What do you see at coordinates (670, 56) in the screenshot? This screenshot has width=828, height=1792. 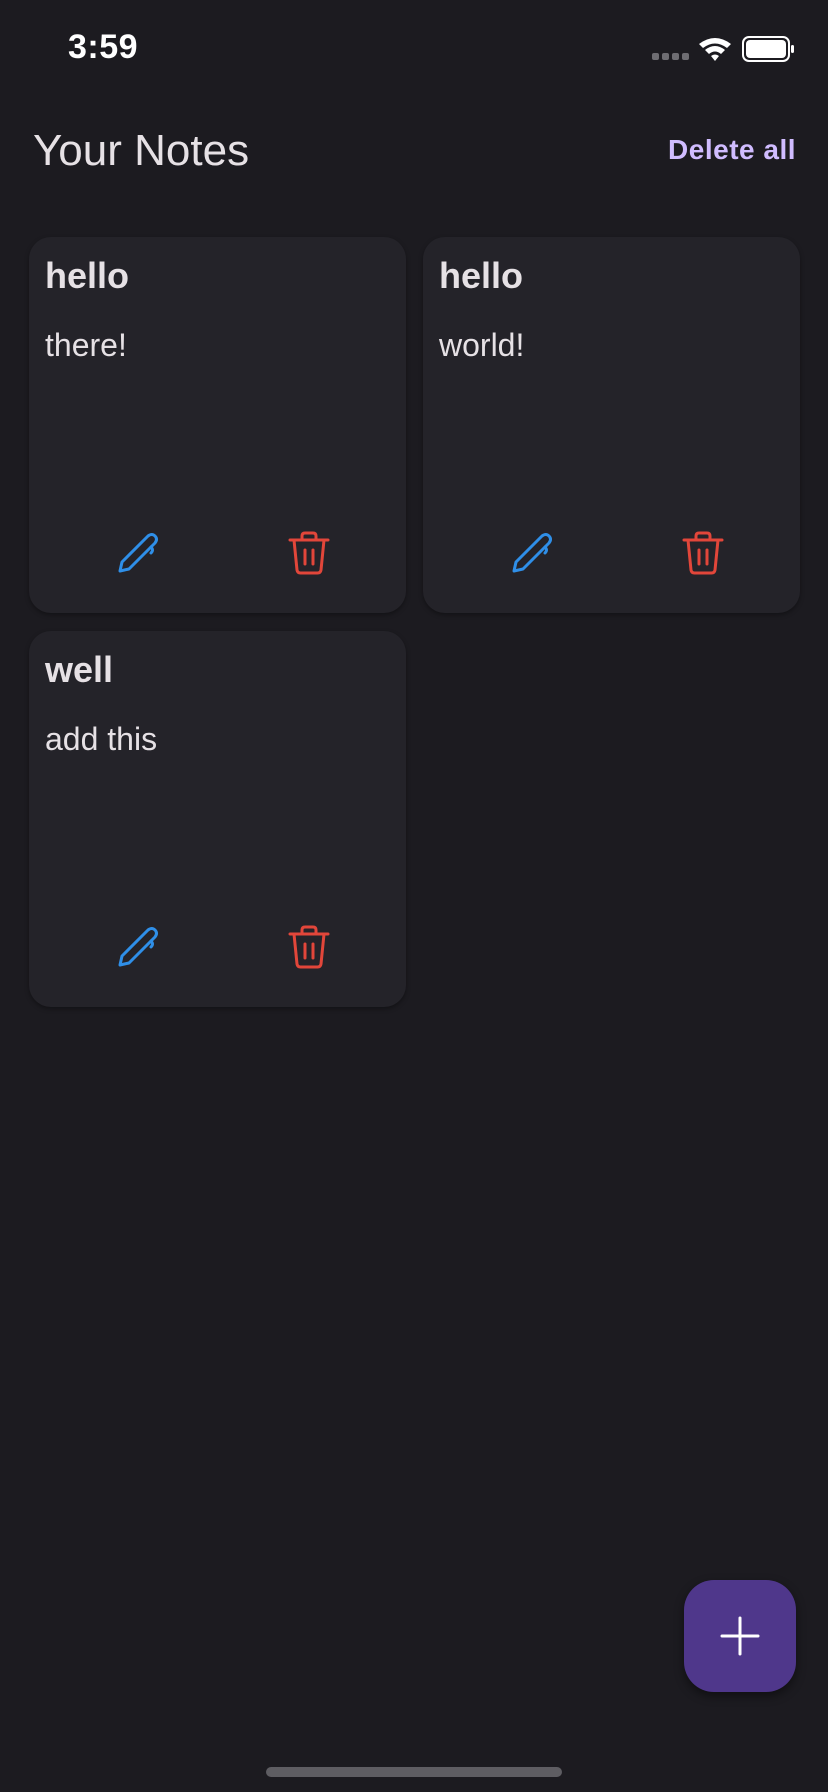 I see `cellular-signal-icon` at bounding box center [670, 56].